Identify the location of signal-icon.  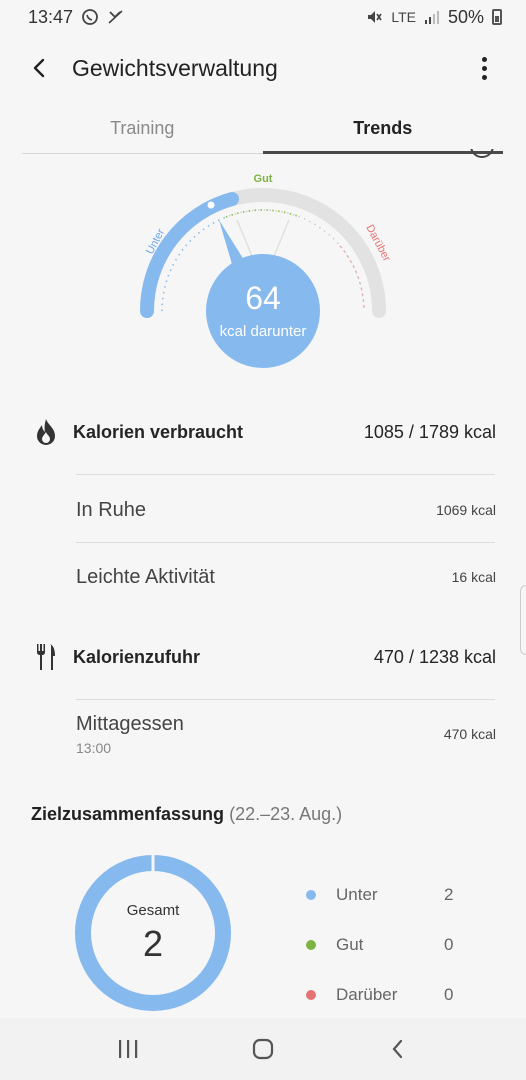
(431, 17).